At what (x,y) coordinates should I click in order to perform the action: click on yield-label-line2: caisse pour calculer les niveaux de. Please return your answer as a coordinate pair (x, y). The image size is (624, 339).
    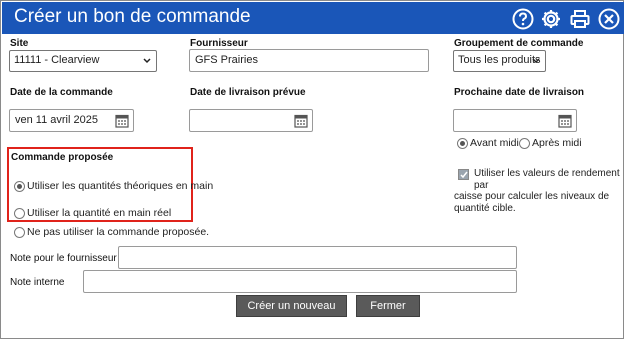
    Looking at the image, I should click on (532, 196).